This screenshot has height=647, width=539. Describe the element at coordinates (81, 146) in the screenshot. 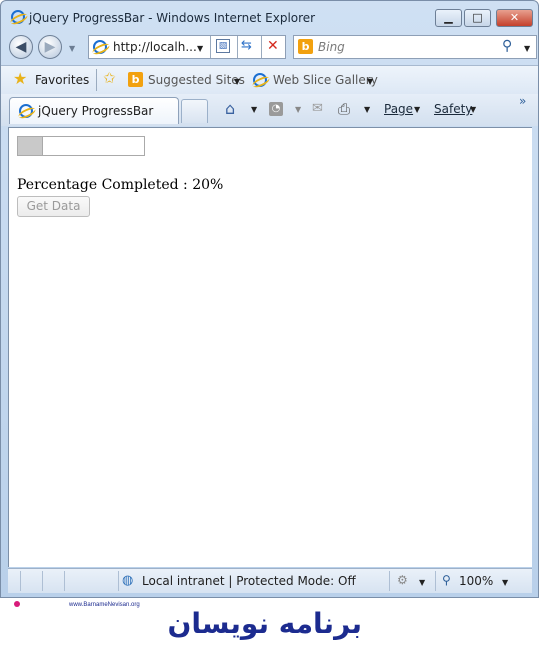

I see `progress-bar` at that location.